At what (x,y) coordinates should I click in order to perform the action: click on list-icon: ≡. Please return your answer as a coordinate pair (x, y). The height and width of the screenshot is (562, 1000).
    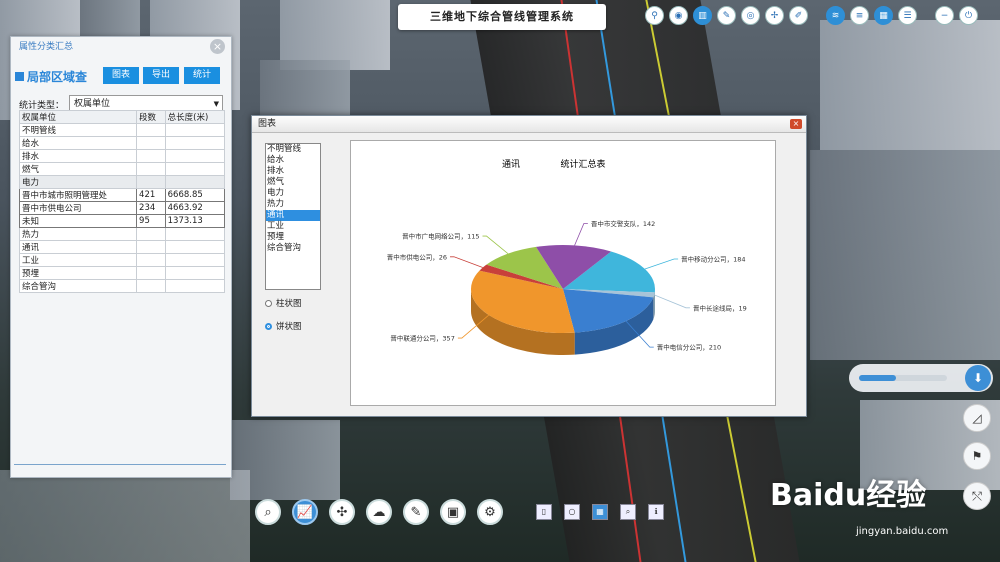
    Looking at the image, I should click on (859, 15).